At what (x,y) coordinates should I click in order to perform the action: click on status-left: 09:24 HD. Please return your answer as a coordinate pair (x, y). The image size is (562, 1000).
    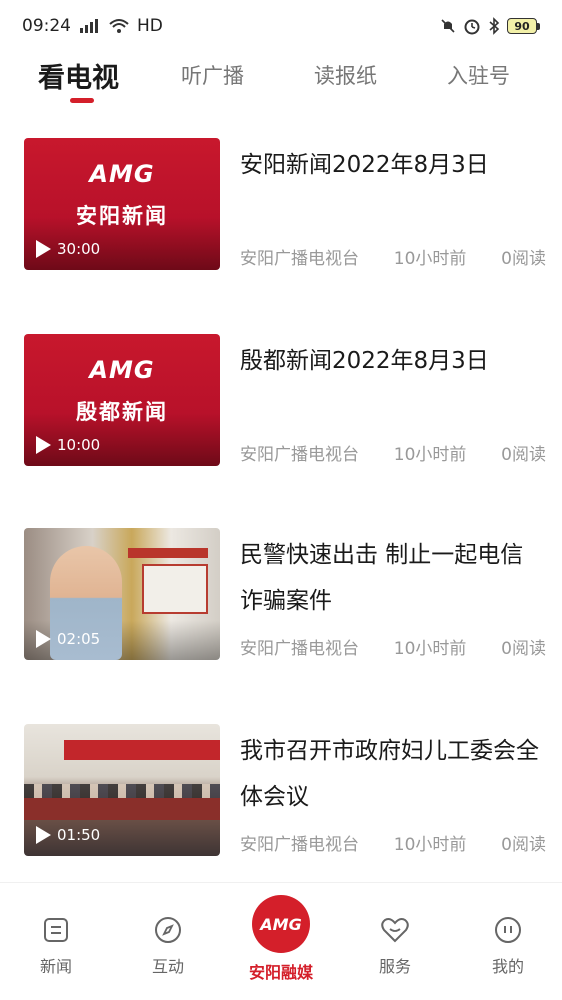
    Looking at the image, I should click on (92, 26).